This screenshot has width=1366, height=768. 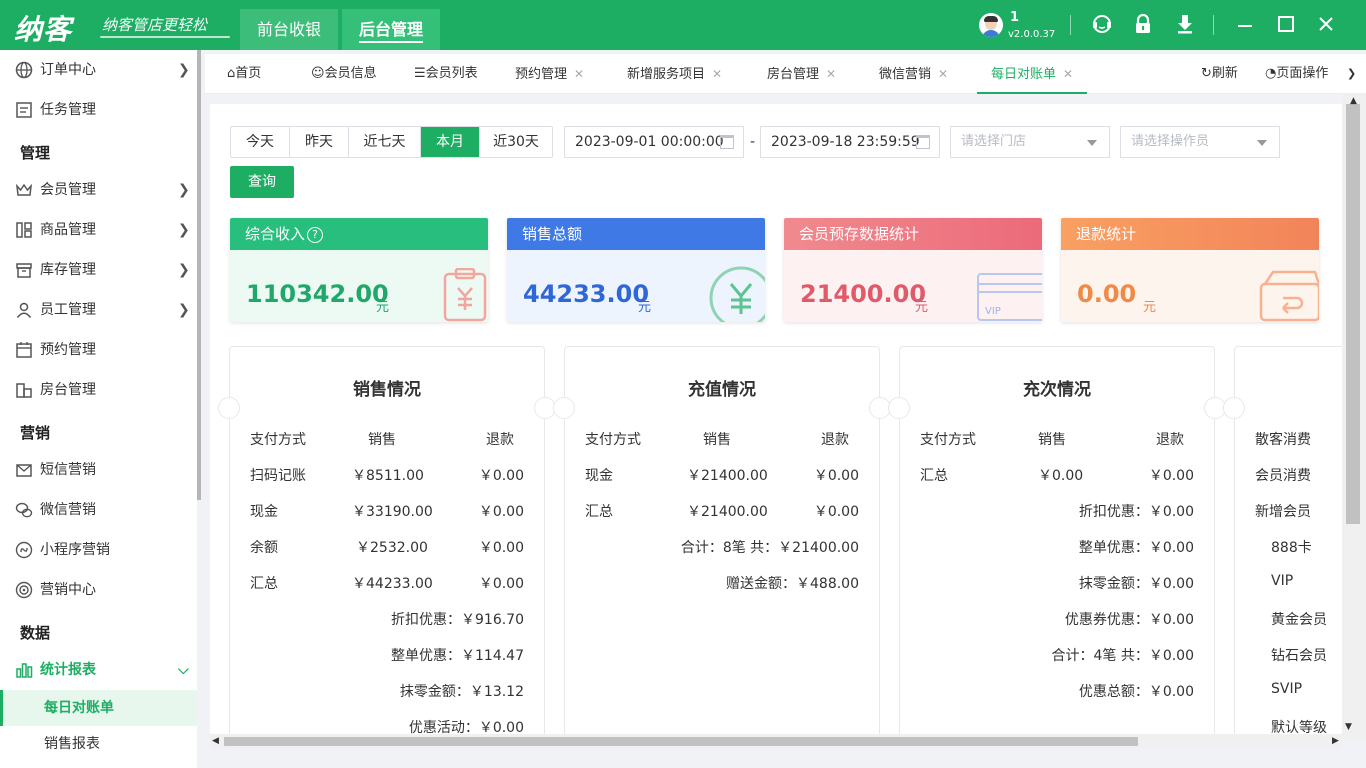 What do you see at coordinates (1032, 74) in the screenshot?
I see `tab-daily-statement: 每日对账单 ✕` at bounding box center [1032, 74].